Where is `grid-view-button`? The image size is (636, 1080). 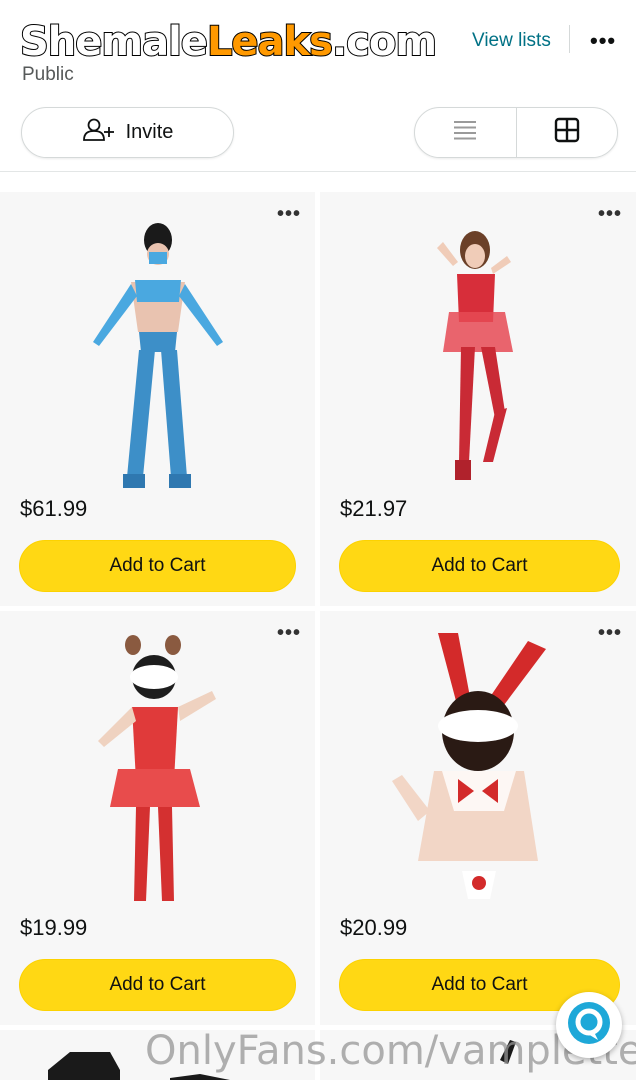 grid-view-button is located at coordinates (567, 132).